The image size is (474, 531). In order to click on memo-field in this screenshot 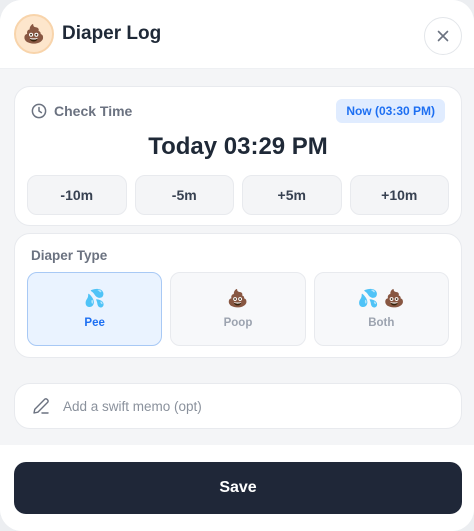, I will do `click(238, 406)`.